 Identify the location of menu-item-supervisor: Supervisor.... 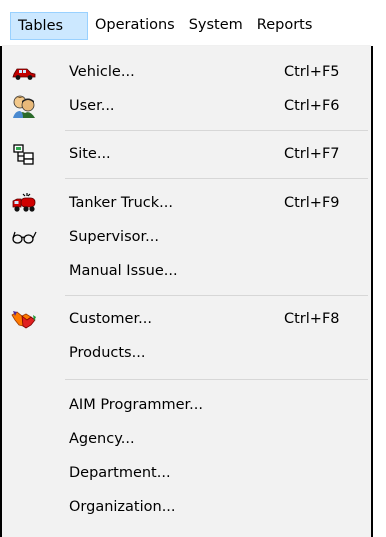
(186, 237).